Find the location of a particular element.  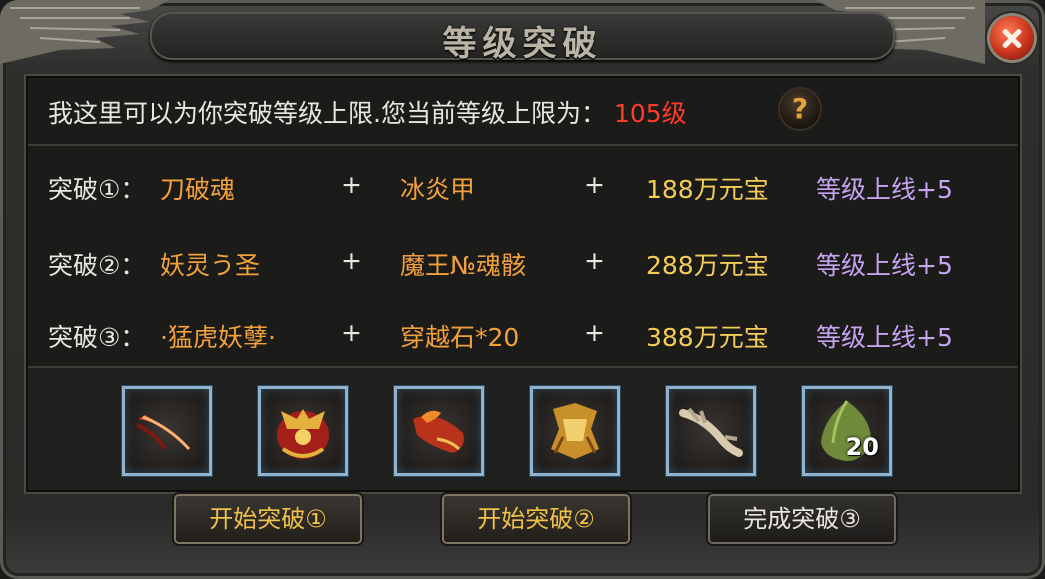

material-1: 妖灵う圣 is located at coordinates (210, 265).